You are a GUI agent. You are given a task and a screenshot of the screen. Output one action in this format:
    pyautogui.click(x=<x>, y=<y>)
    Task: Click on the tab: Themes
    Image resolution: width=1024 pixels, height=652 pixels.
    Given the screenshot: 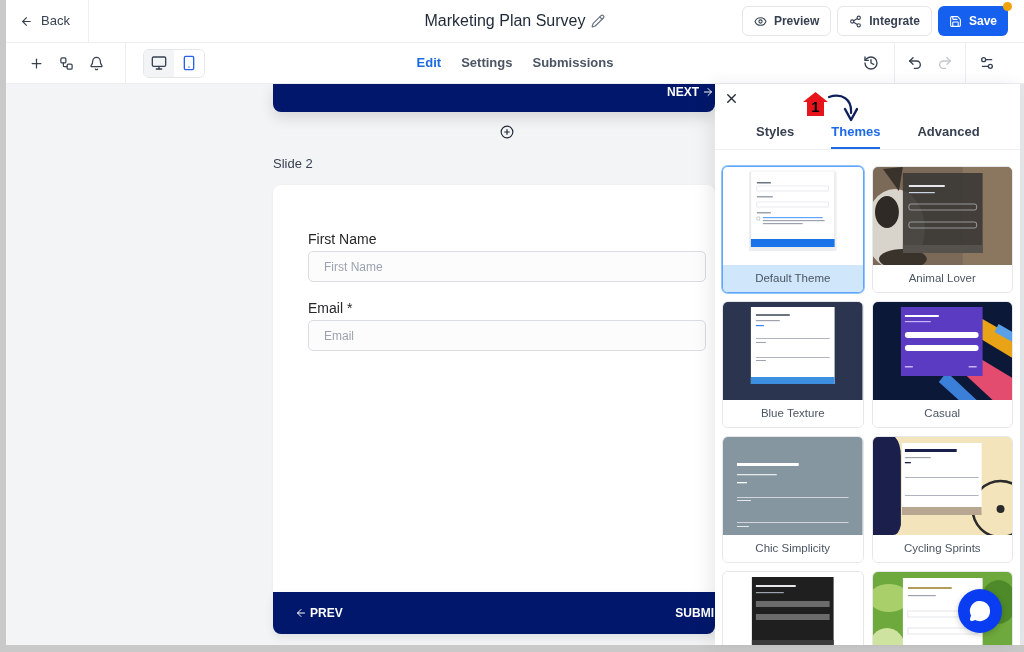 What is the action you would take?
    pyautogui.click(x=856, y=136)
    